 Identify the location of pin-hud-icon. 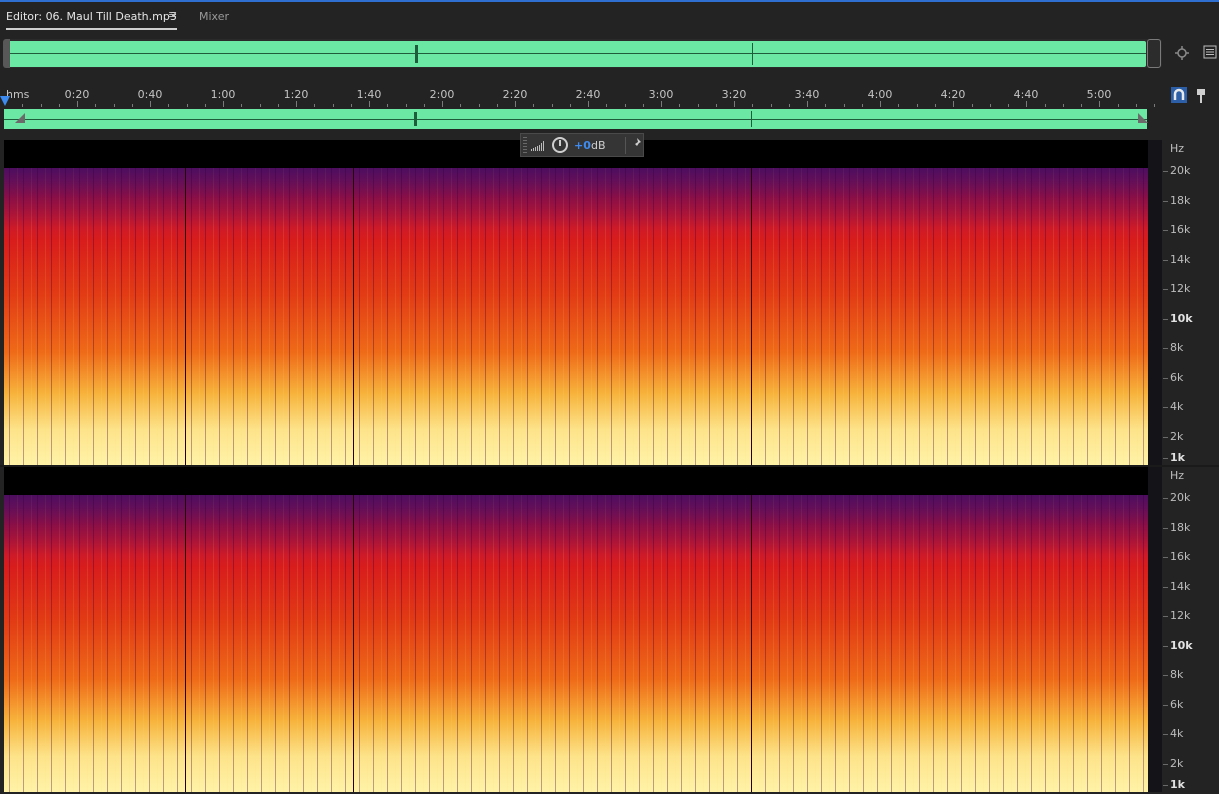
(636, 145).